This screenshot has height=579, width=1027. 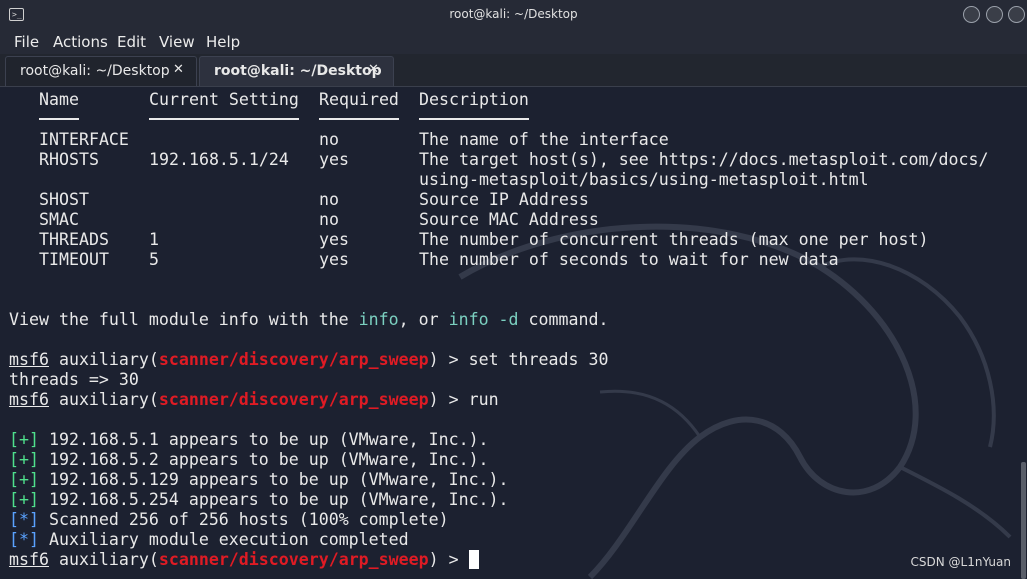 What do you see at coordinates (509, 219) in the screenshot?
I see `option-description: Source MAC Address` at bounding box center [509, 219].